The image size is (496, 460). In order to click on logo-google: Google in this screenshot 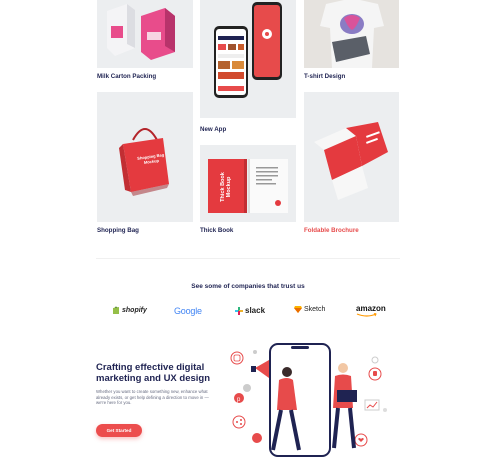, I will do `click(188, 311)`.